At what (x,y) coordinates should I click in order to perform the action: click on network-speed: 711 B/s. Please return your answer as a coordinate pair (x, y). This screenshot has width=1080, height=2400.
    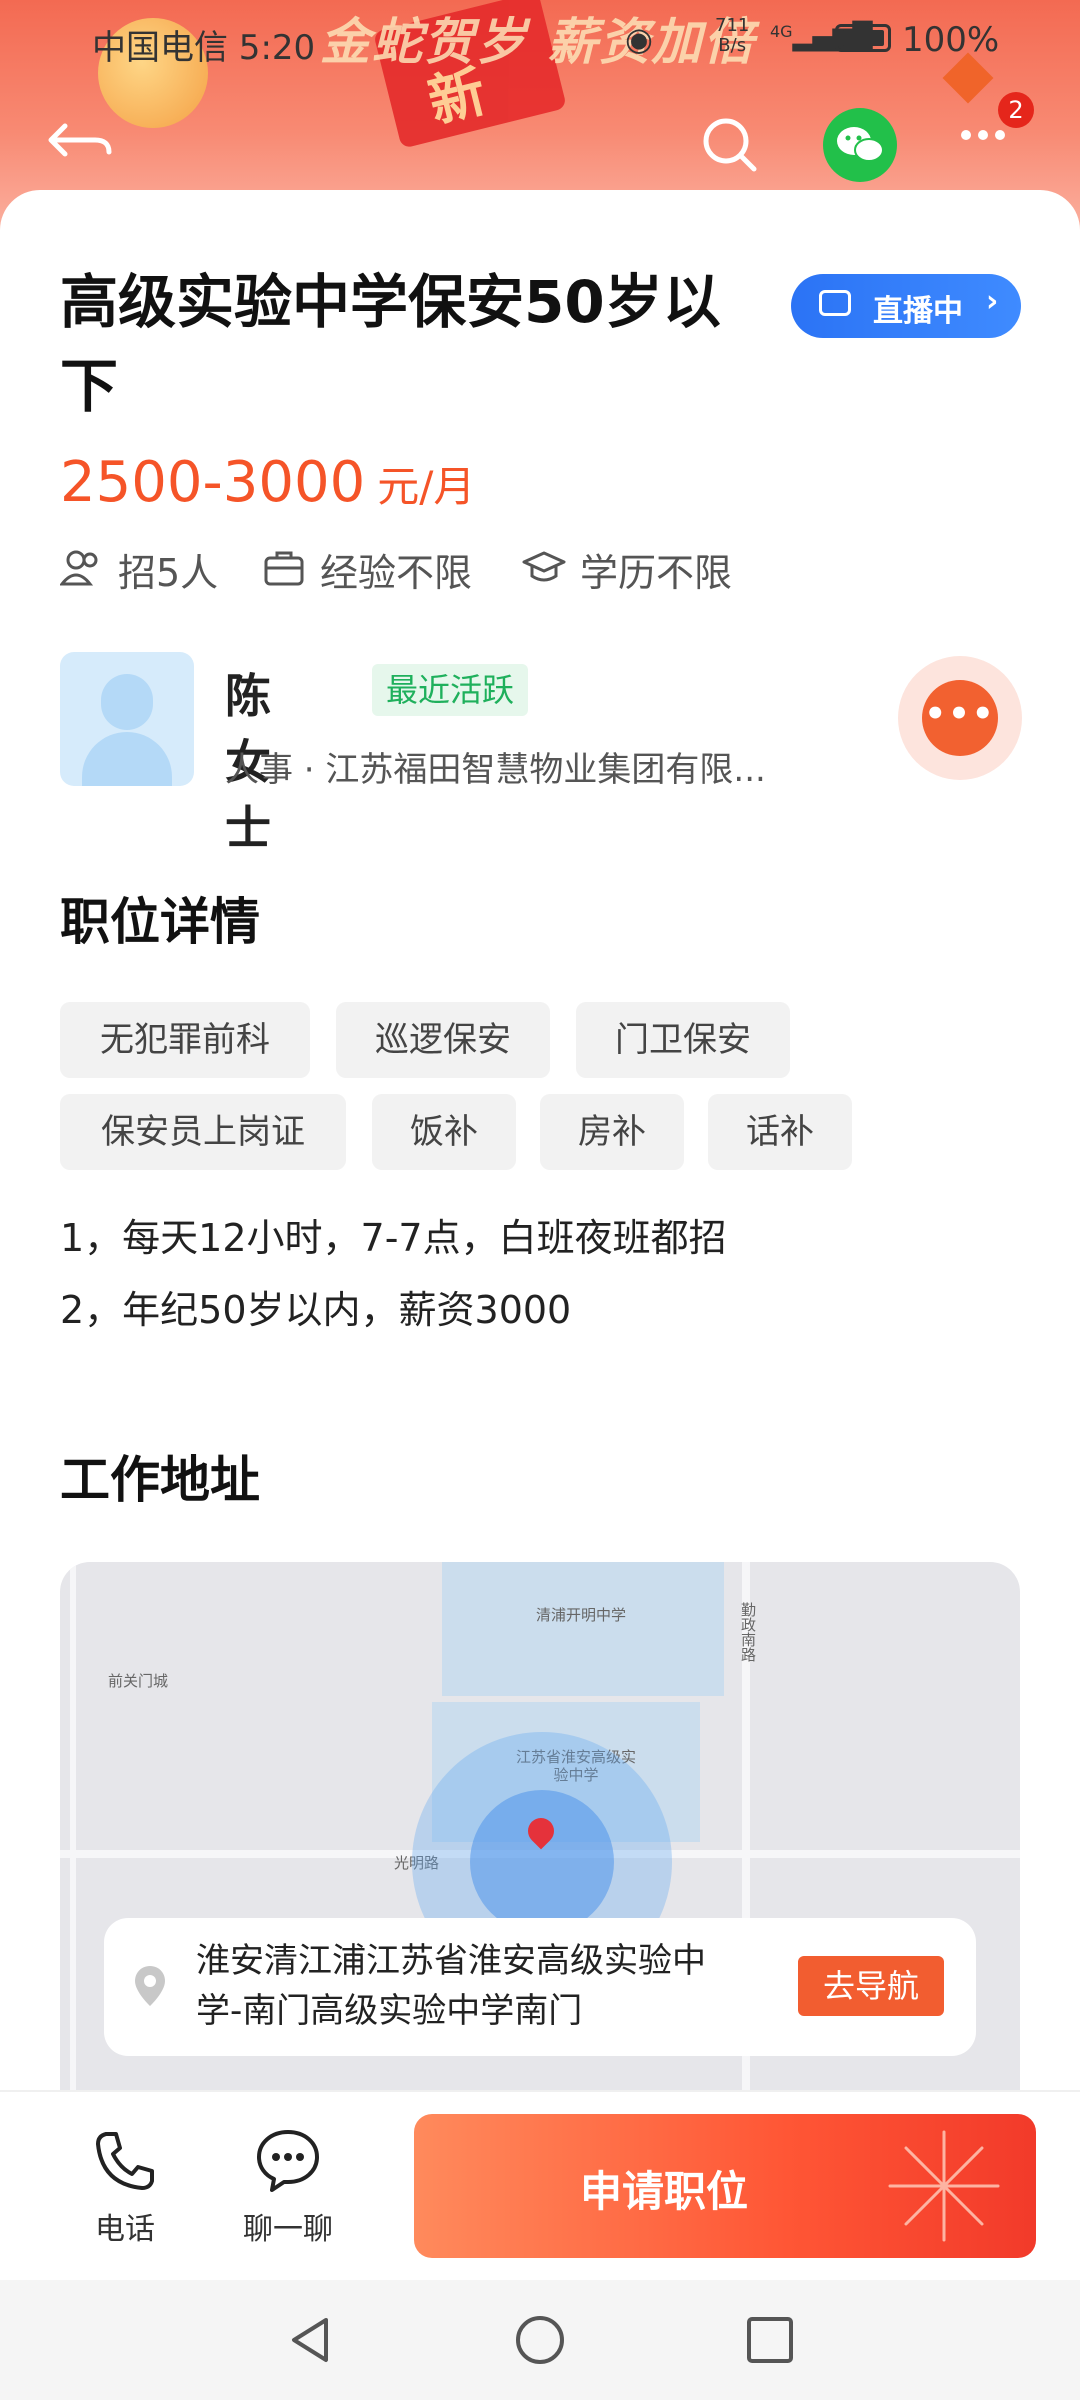
    Looking at the image, I should click on (732, 35).